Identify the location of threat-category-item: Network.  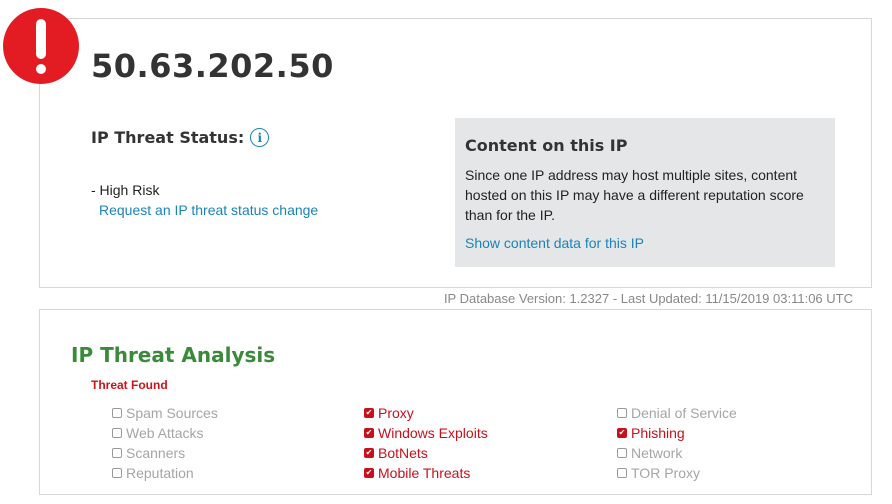
(677, 453).